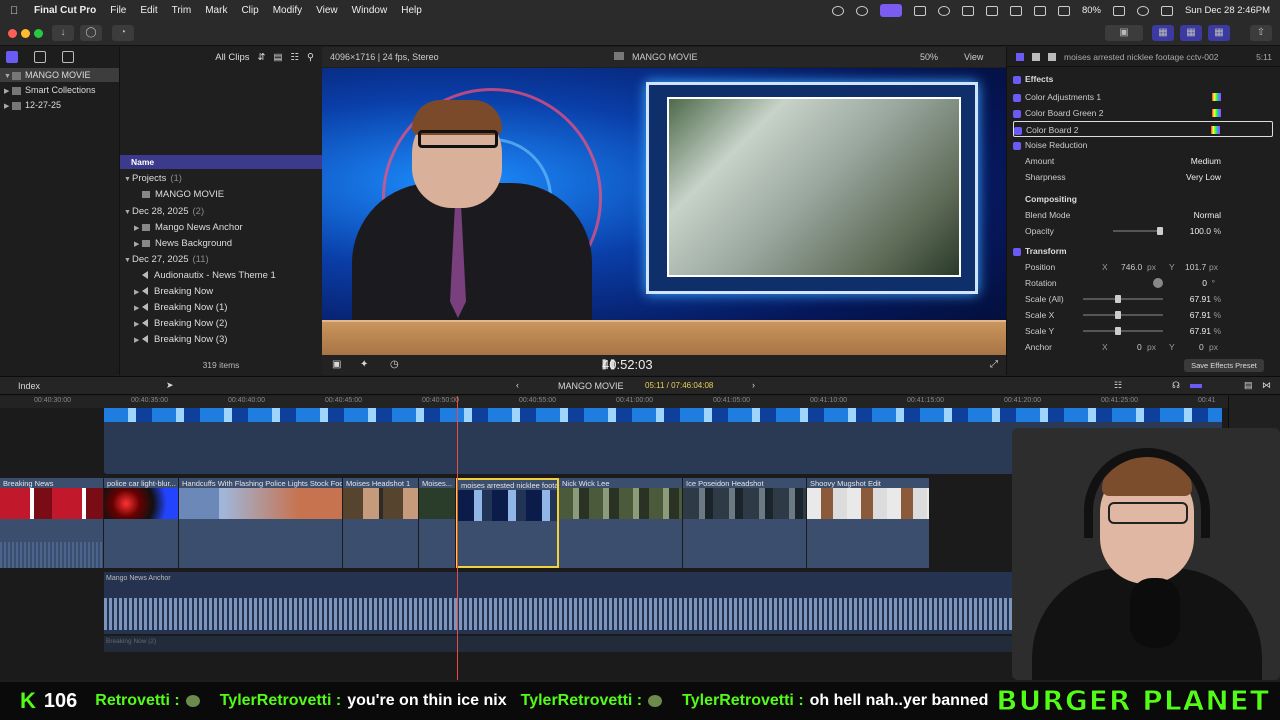 The width and height of the screenshot is (1280, 720). Describe the element at coordinates (1143, 331) in the screenshot. I see `scale-y-row: Scale Y 67.91%` at that location.